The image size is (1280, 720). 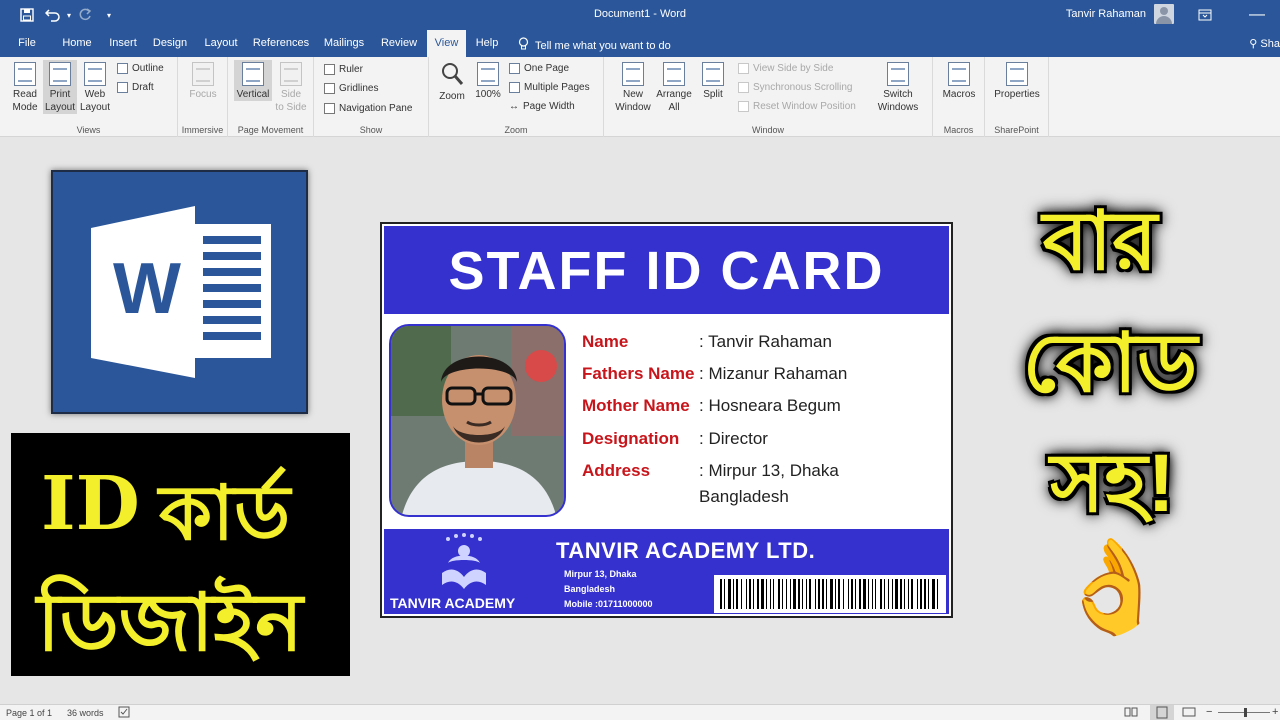 What do you see at coordinates (1106, 14) in the screenshot?
I see `user-name: Tanvir Rahaman` at bounding box center [1106, 14].